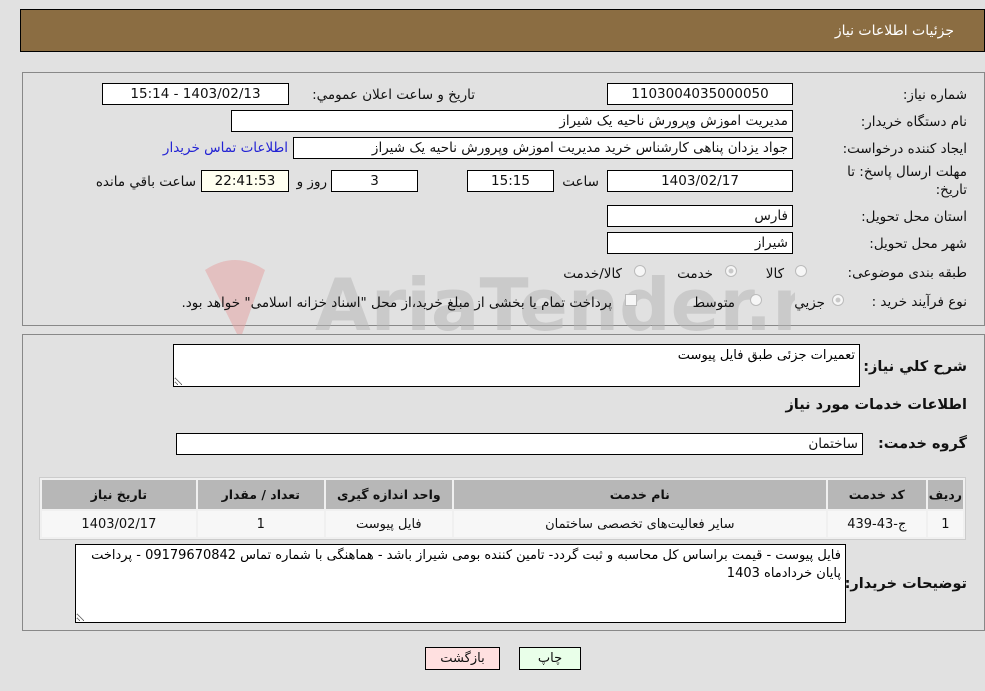  What do you see at coordinates (894, 31) in the screenshot?
I see `page-title: جزئیات اطلاعات نیاز` at bounding box center [894, 31].